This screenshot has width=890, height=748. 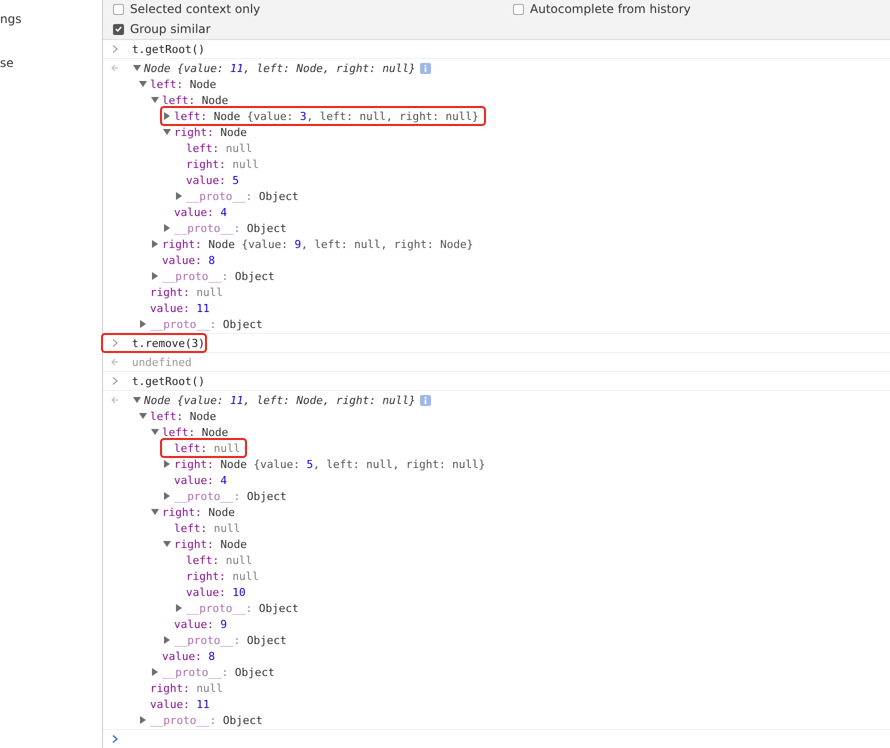 I want to click on property-line: right: Node {value: 9, left: null, right: Node}, so click(x=318, y=244).